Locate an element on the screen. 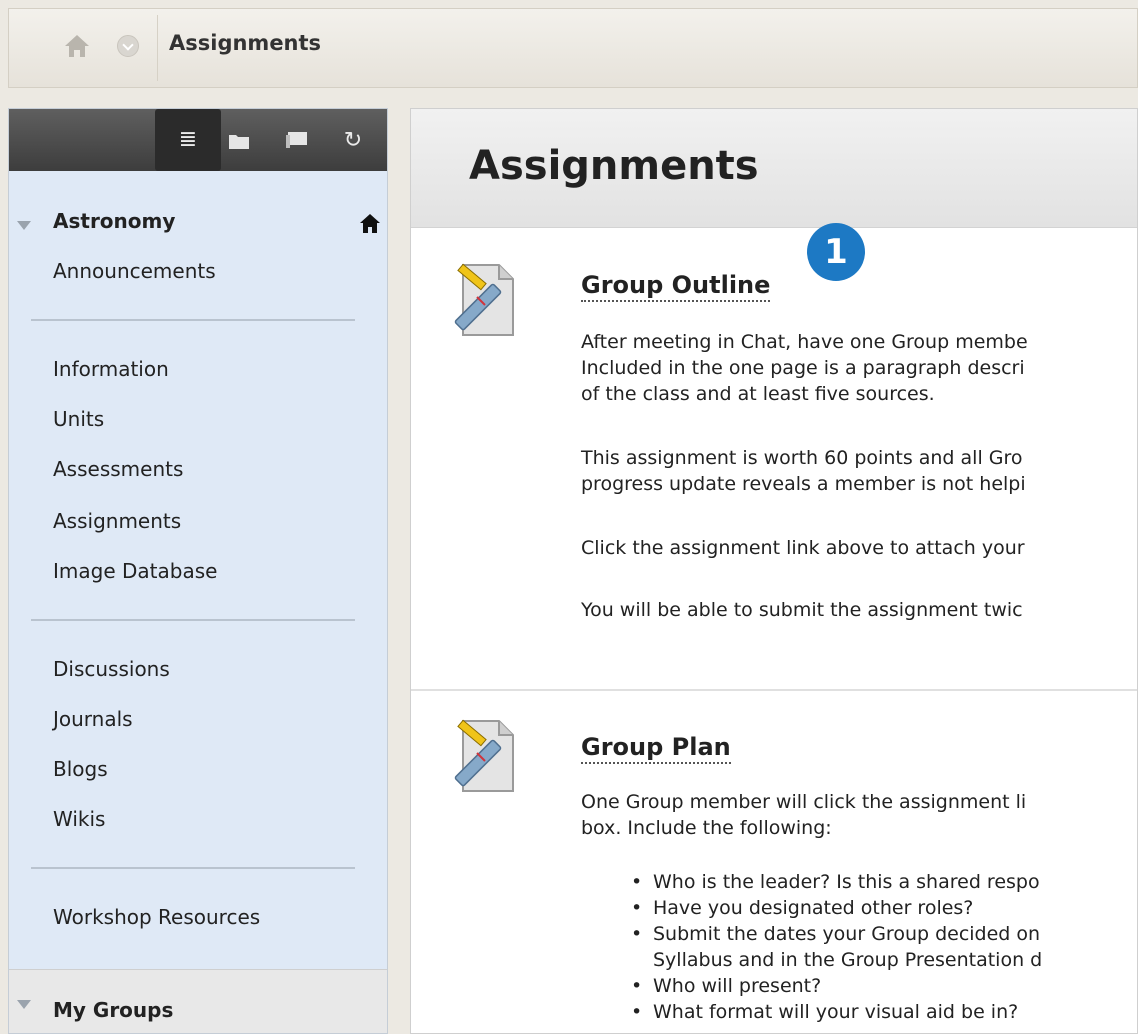 This screenshot has height=1034, width=1138. sidebar-item-announcements: Announcements is located at coordinates (134, 271).